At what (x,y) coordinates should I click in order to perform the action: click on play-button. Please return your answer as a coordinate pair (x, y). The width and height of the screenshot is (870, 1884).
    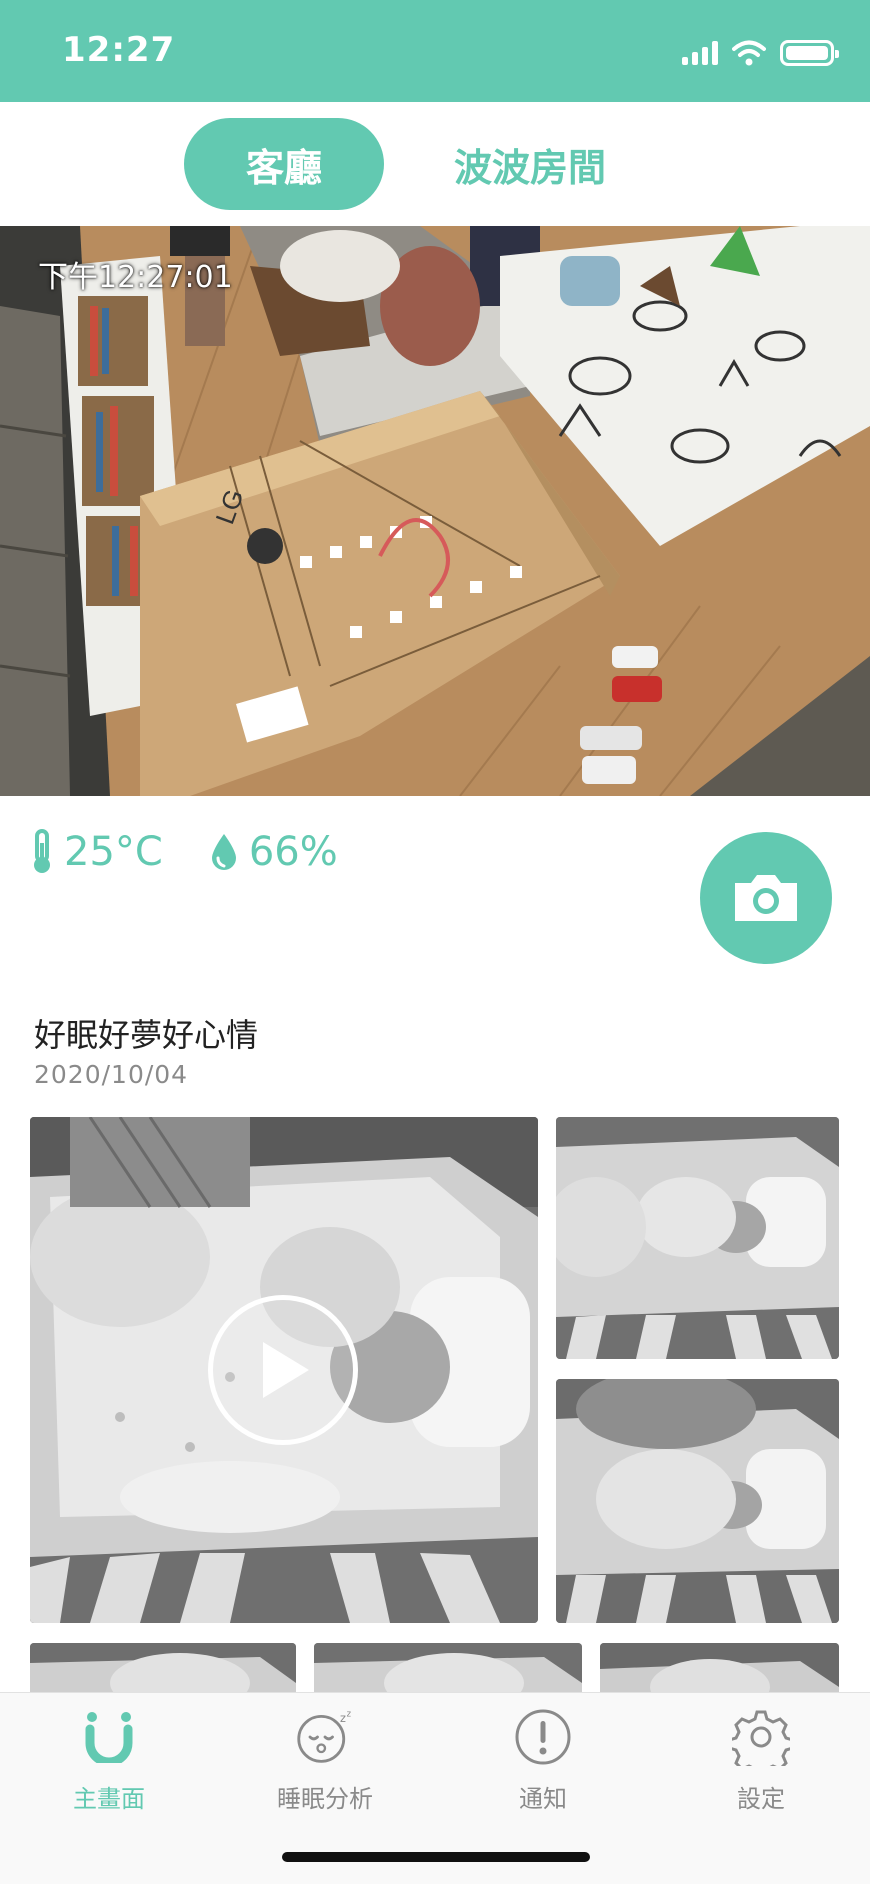
    Looking at the image, I should click on (283, 1370).